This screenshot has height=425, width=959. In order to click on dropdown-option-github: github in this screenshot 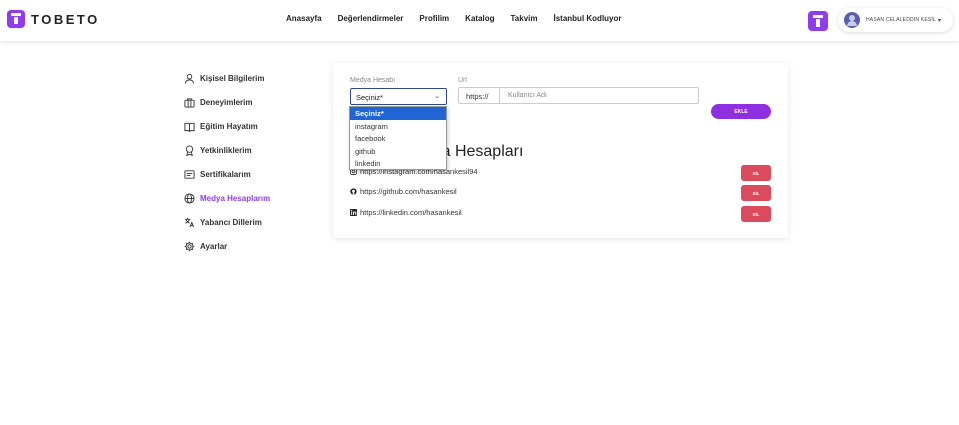, I will do `click(398, 151)`.